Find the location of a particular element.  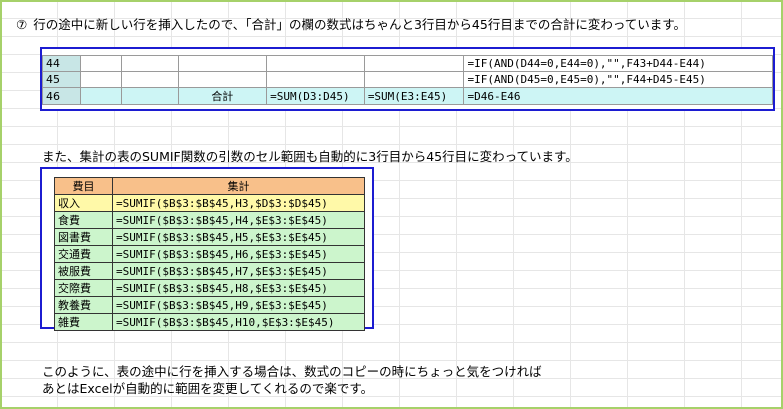

cell-b46 is located at coordinates (100, 96).